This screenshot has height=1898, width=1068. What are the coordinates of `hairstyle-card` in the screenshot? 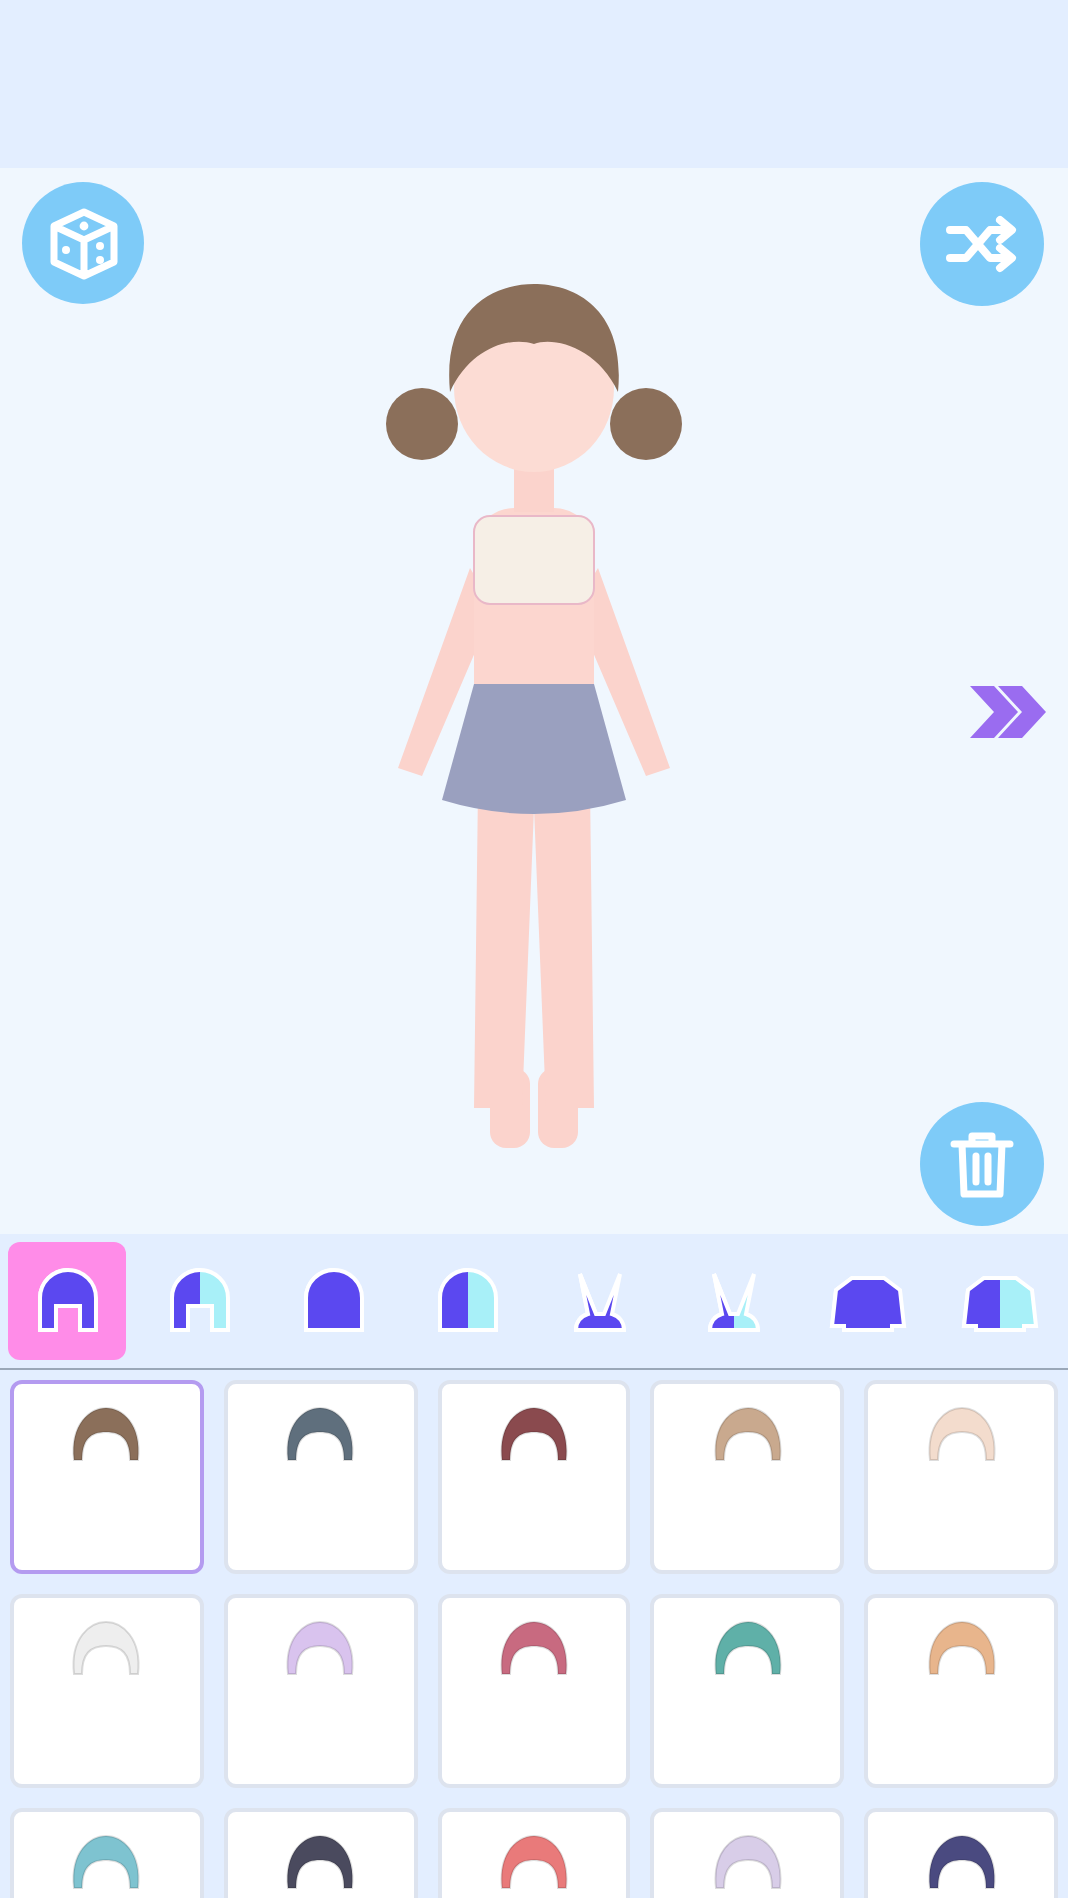 It's located at (107, 1477).